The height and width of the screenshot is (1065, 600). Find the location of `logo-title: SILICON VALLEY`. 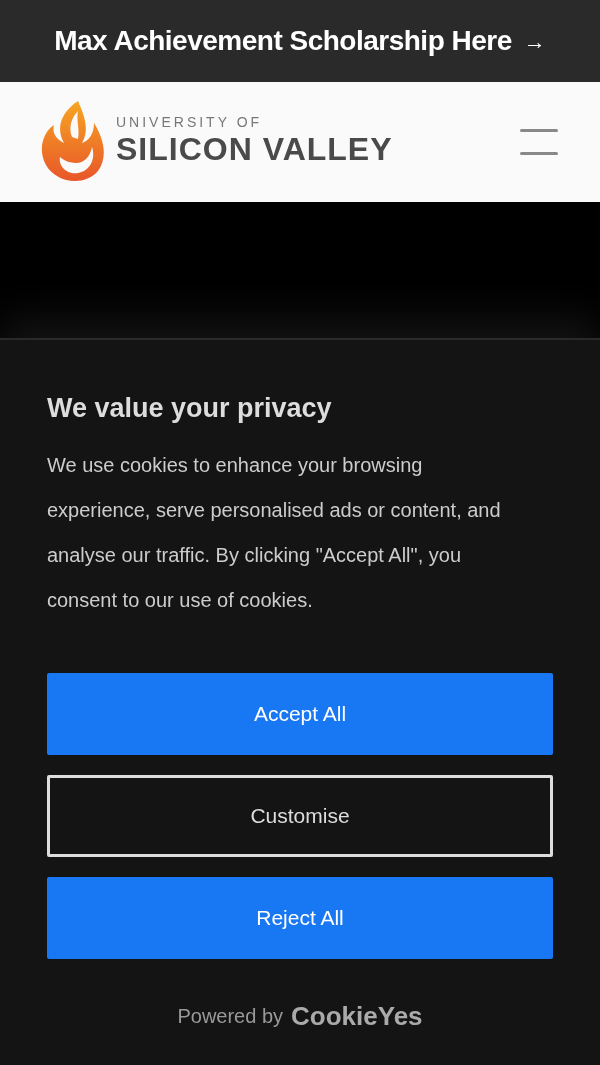

logo-title: SILICON VALLEY is located at coordinates (254, 149).